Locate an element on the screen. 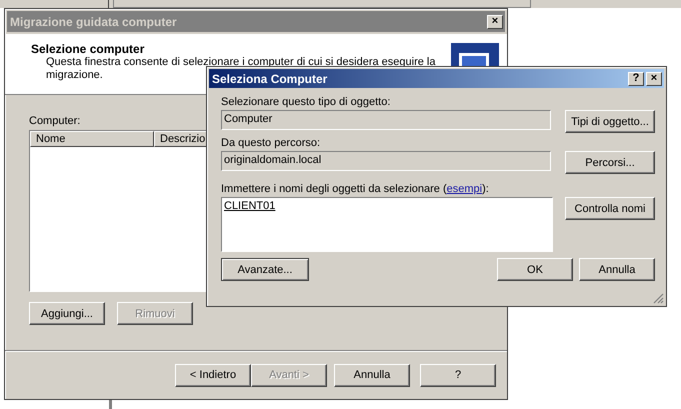 This screenshot has width=681, height=409. examples-link: esempi is located at coordinates (464, 189).